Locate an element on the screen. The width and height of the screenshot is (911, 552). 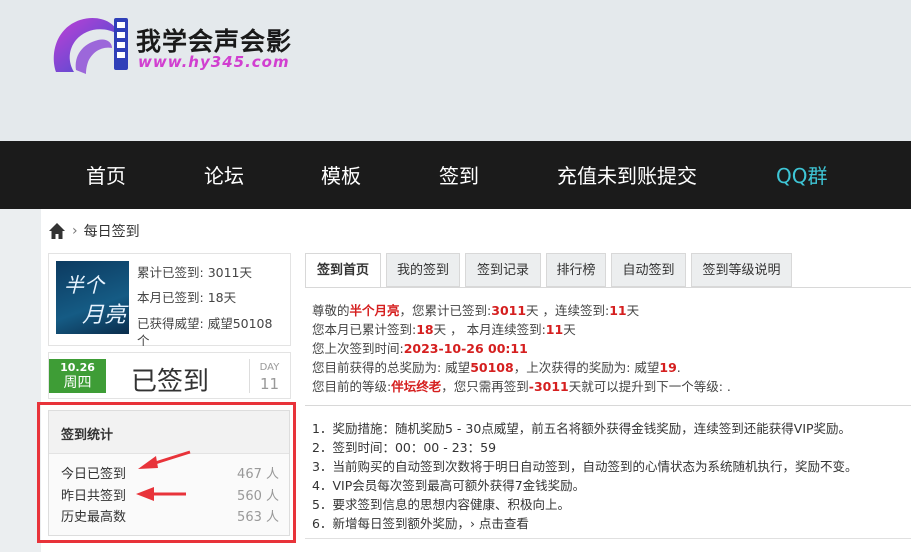
info-text: 尊敬的 is located at coordinates (331, 310).